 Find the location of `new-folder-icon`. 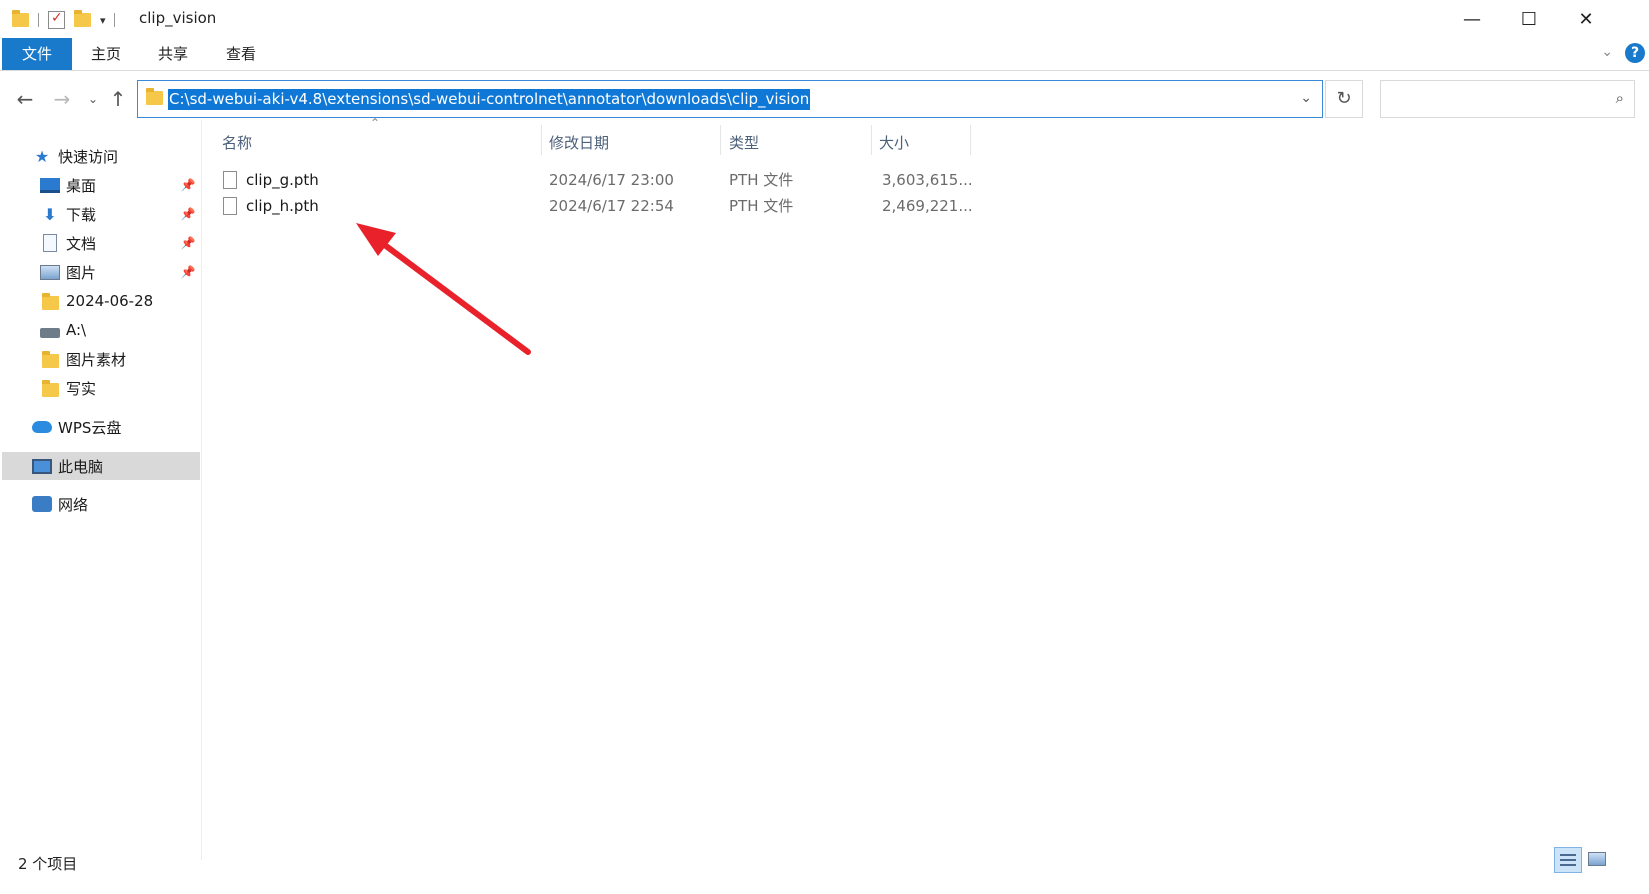

new-folder-icon is located at coordinates (82, 18).